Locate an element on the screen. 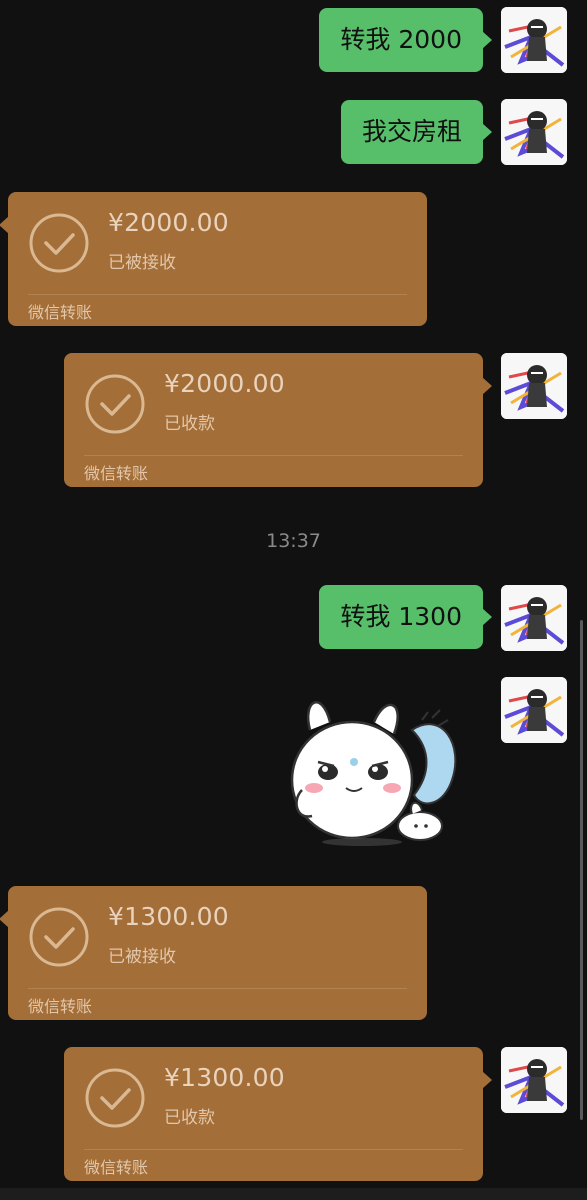 The height and width of the screenshot is (1200, 587). transfer-card-sent: ¥2000.00 已收款 微信转账 is located at coordinates (278, 420).